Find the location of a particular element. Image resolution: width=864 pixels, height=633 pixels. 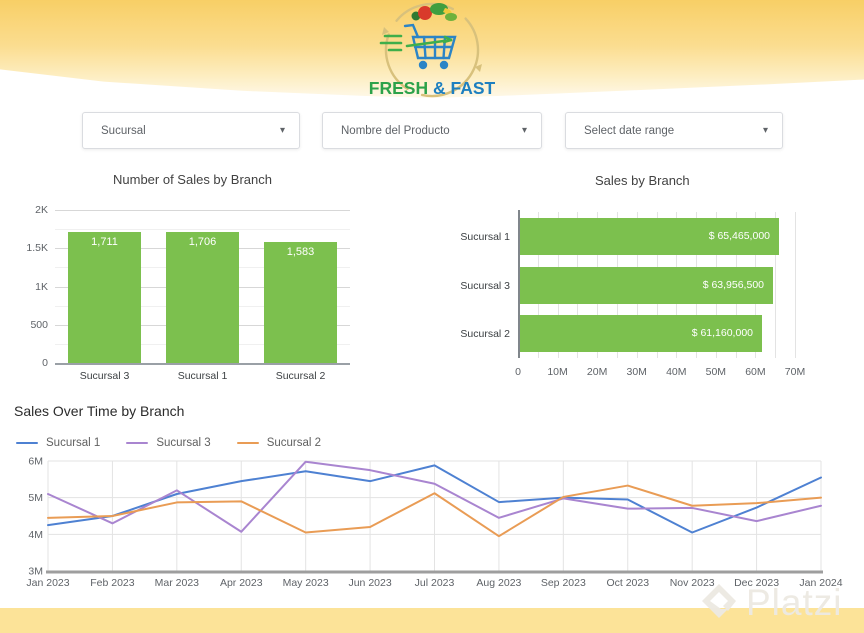

x-tick-label: 50M is located at coordinates (716, 372).